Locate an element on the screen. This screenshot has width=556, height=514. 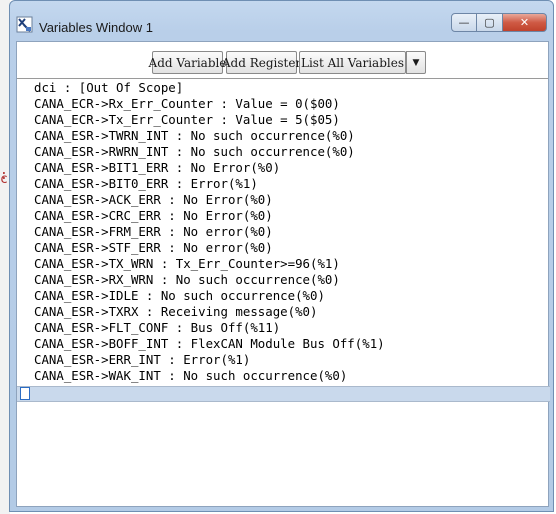
new-entry-cursor is located at coordinates (25, 393).